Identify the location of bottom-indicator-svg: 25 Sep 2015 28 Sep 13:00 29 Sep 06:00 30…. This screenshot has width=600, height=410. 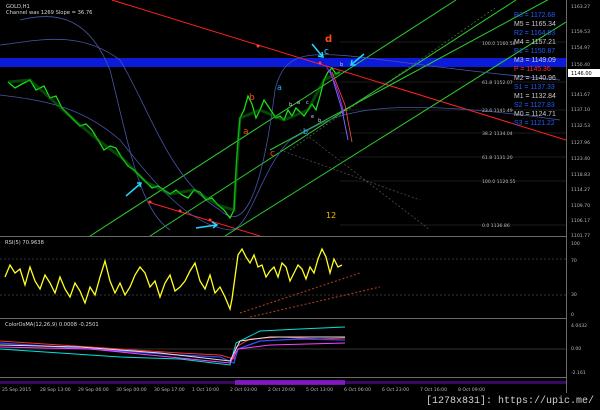
(283, 386).